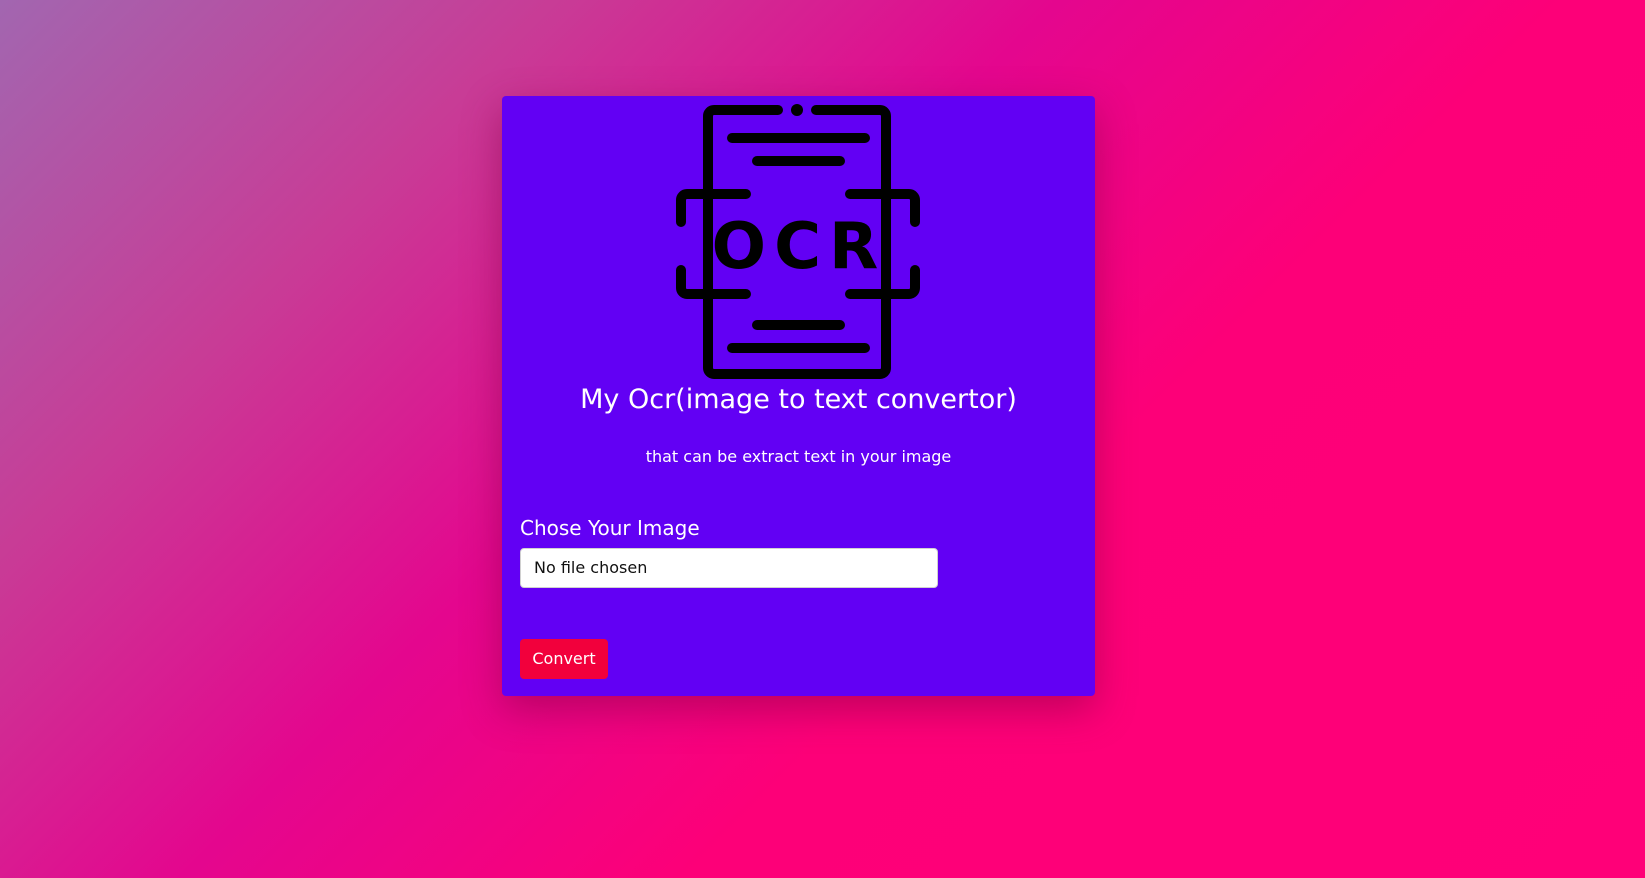  Describe the element at coordinates (610, 528) in the screenshot. I see `image-field-label: Chose Your Image` at that location.